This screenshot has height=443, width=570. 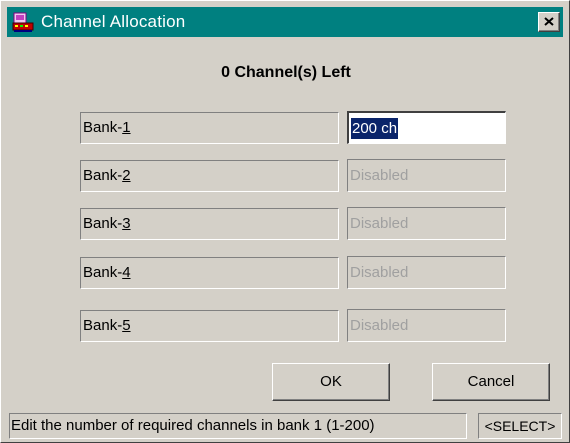 I want to click on bank-5-number: 5, so click(x=126, y=325).